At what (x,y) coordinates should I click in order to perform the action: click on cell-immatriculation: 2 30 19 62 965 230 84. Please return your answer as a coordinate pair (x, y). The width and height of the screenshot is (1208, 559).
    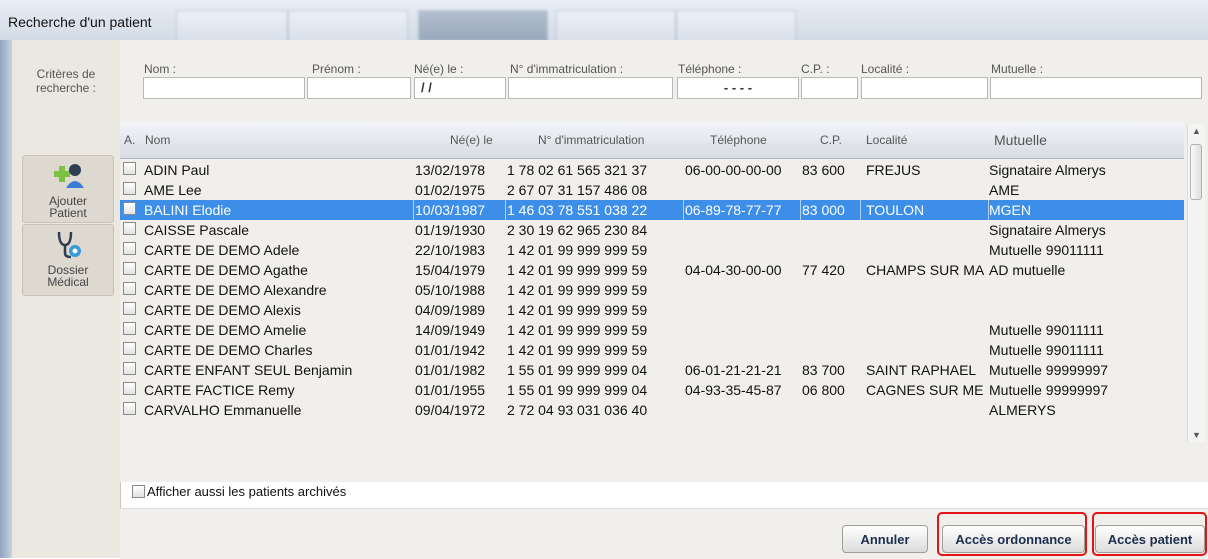
    Looking at the image, I should click on (577, 230).